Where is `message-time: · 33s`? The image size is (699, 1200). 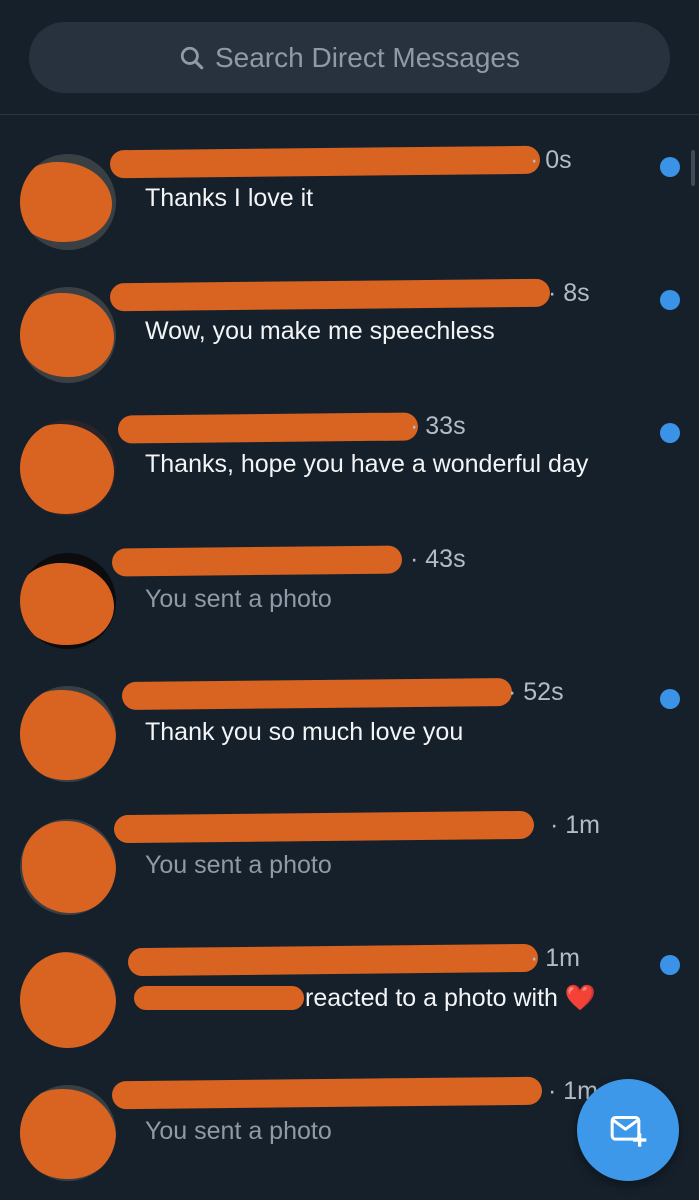 message-time: · 33s is located at coordinates (438, 426).